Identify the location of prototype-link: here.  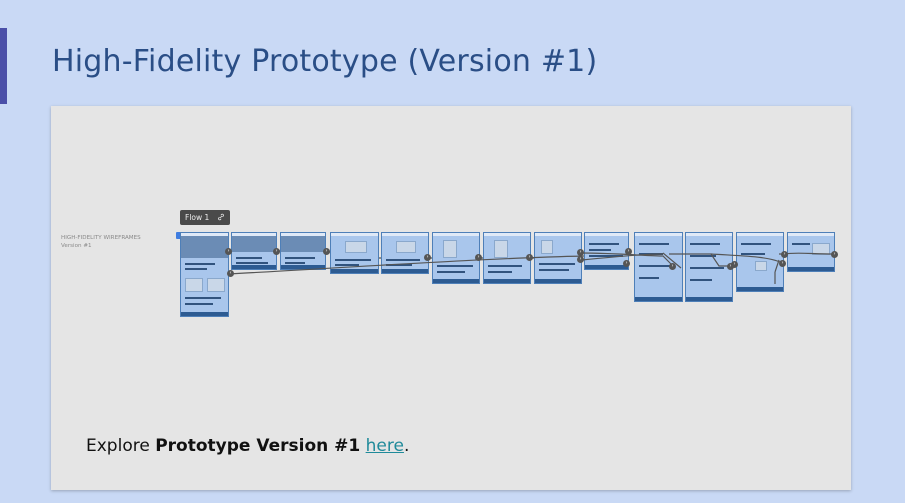
(385, 446).